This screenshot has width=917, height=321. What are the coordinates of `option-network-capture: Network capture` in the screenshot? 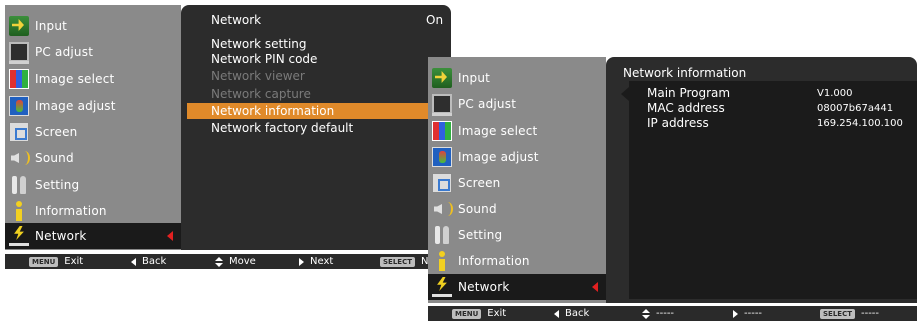 It's located at (261, 94).